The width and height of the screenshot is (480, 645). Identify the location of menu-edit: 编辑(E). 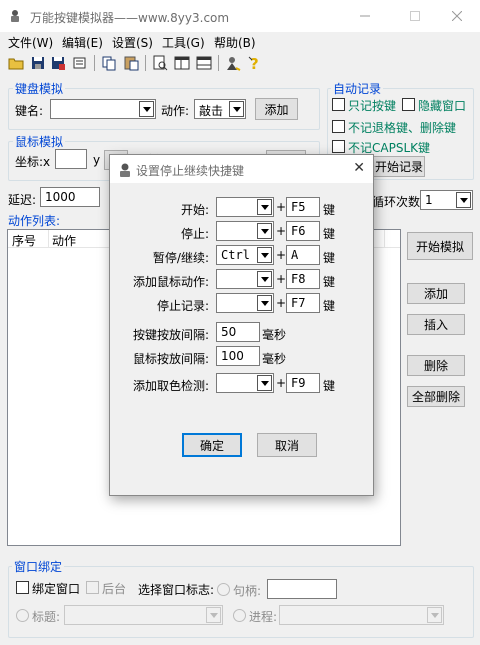
(82, 42).